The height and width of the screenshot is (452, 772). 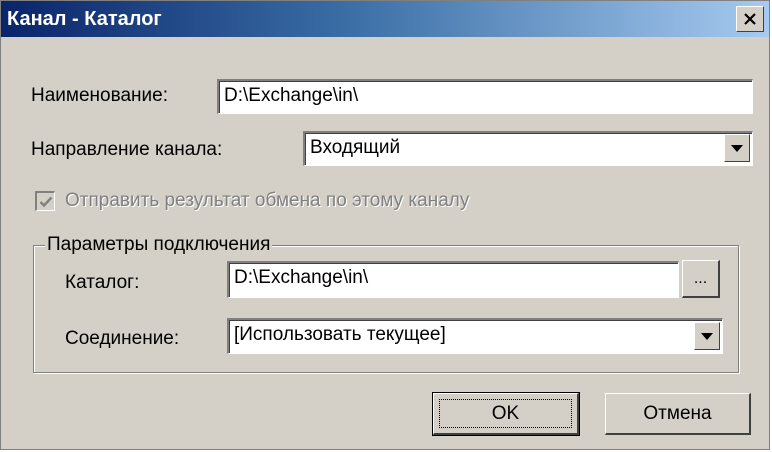 What do you see at coordinates (453, 279) in the screenshot?
I see `catalog-input: D:\Exchange\in\` at bounding box center [453, 279].